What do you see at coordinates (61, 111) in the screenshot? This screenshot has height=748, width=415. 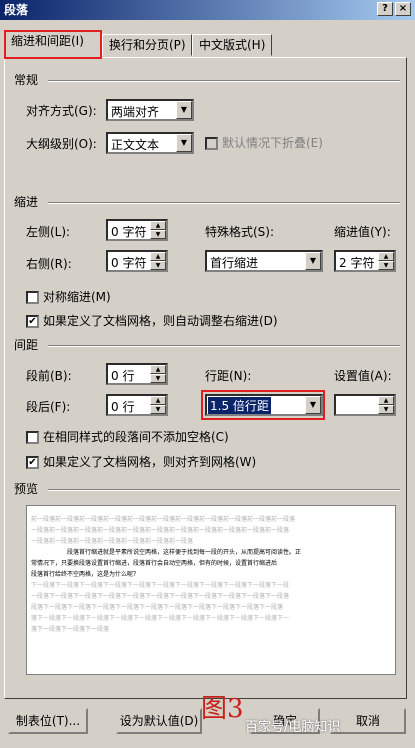 I see `alignment-label: 对齐方式(G):` at bounding box center [61, 111].